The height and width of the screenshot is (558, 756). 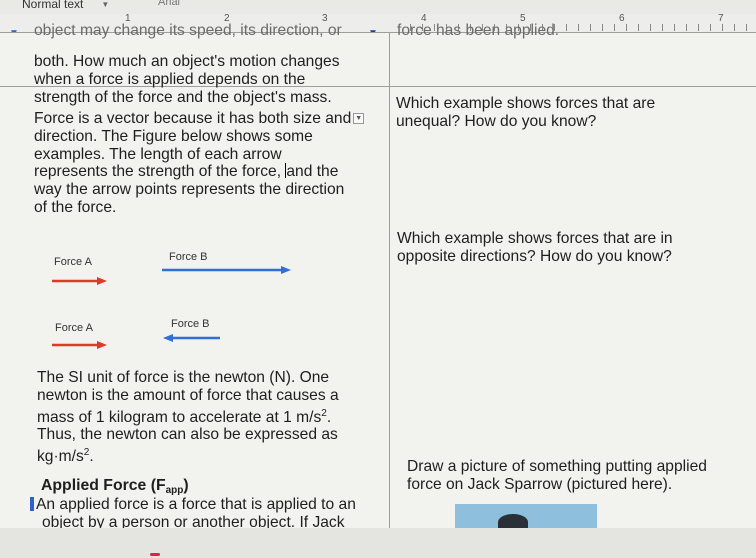 What do you see at coordinates (389, 280) in the screenshot?
I see `table-column-border` at bounding box center [389, 280].